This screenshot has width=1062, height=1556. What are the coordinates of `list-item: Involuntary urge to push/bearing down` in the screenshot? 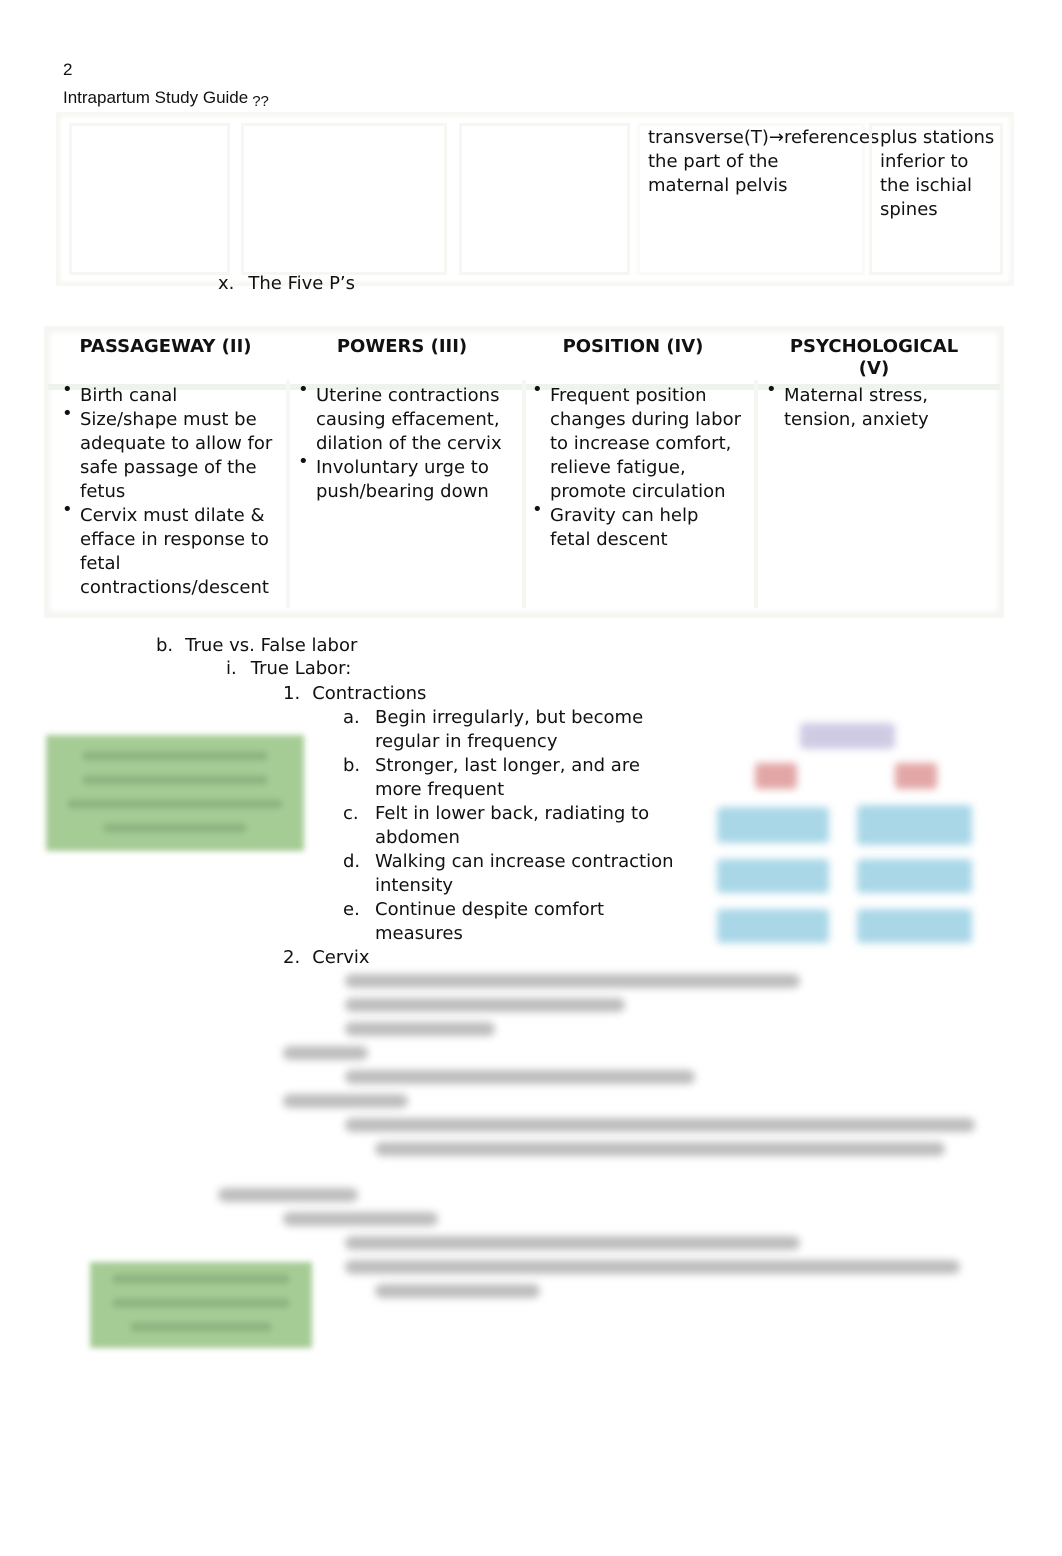 It's located at (405, 477).